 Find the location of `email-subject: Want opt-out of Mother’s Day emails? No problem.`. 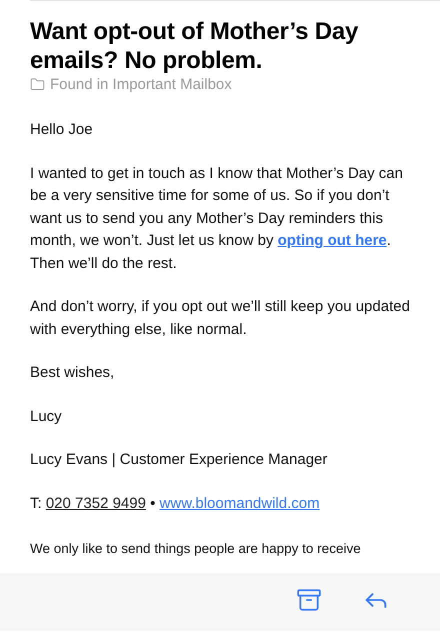

email-subject: Want opt-out of Mother’s Day emails? No problem. is located at coordinates (195, 46).